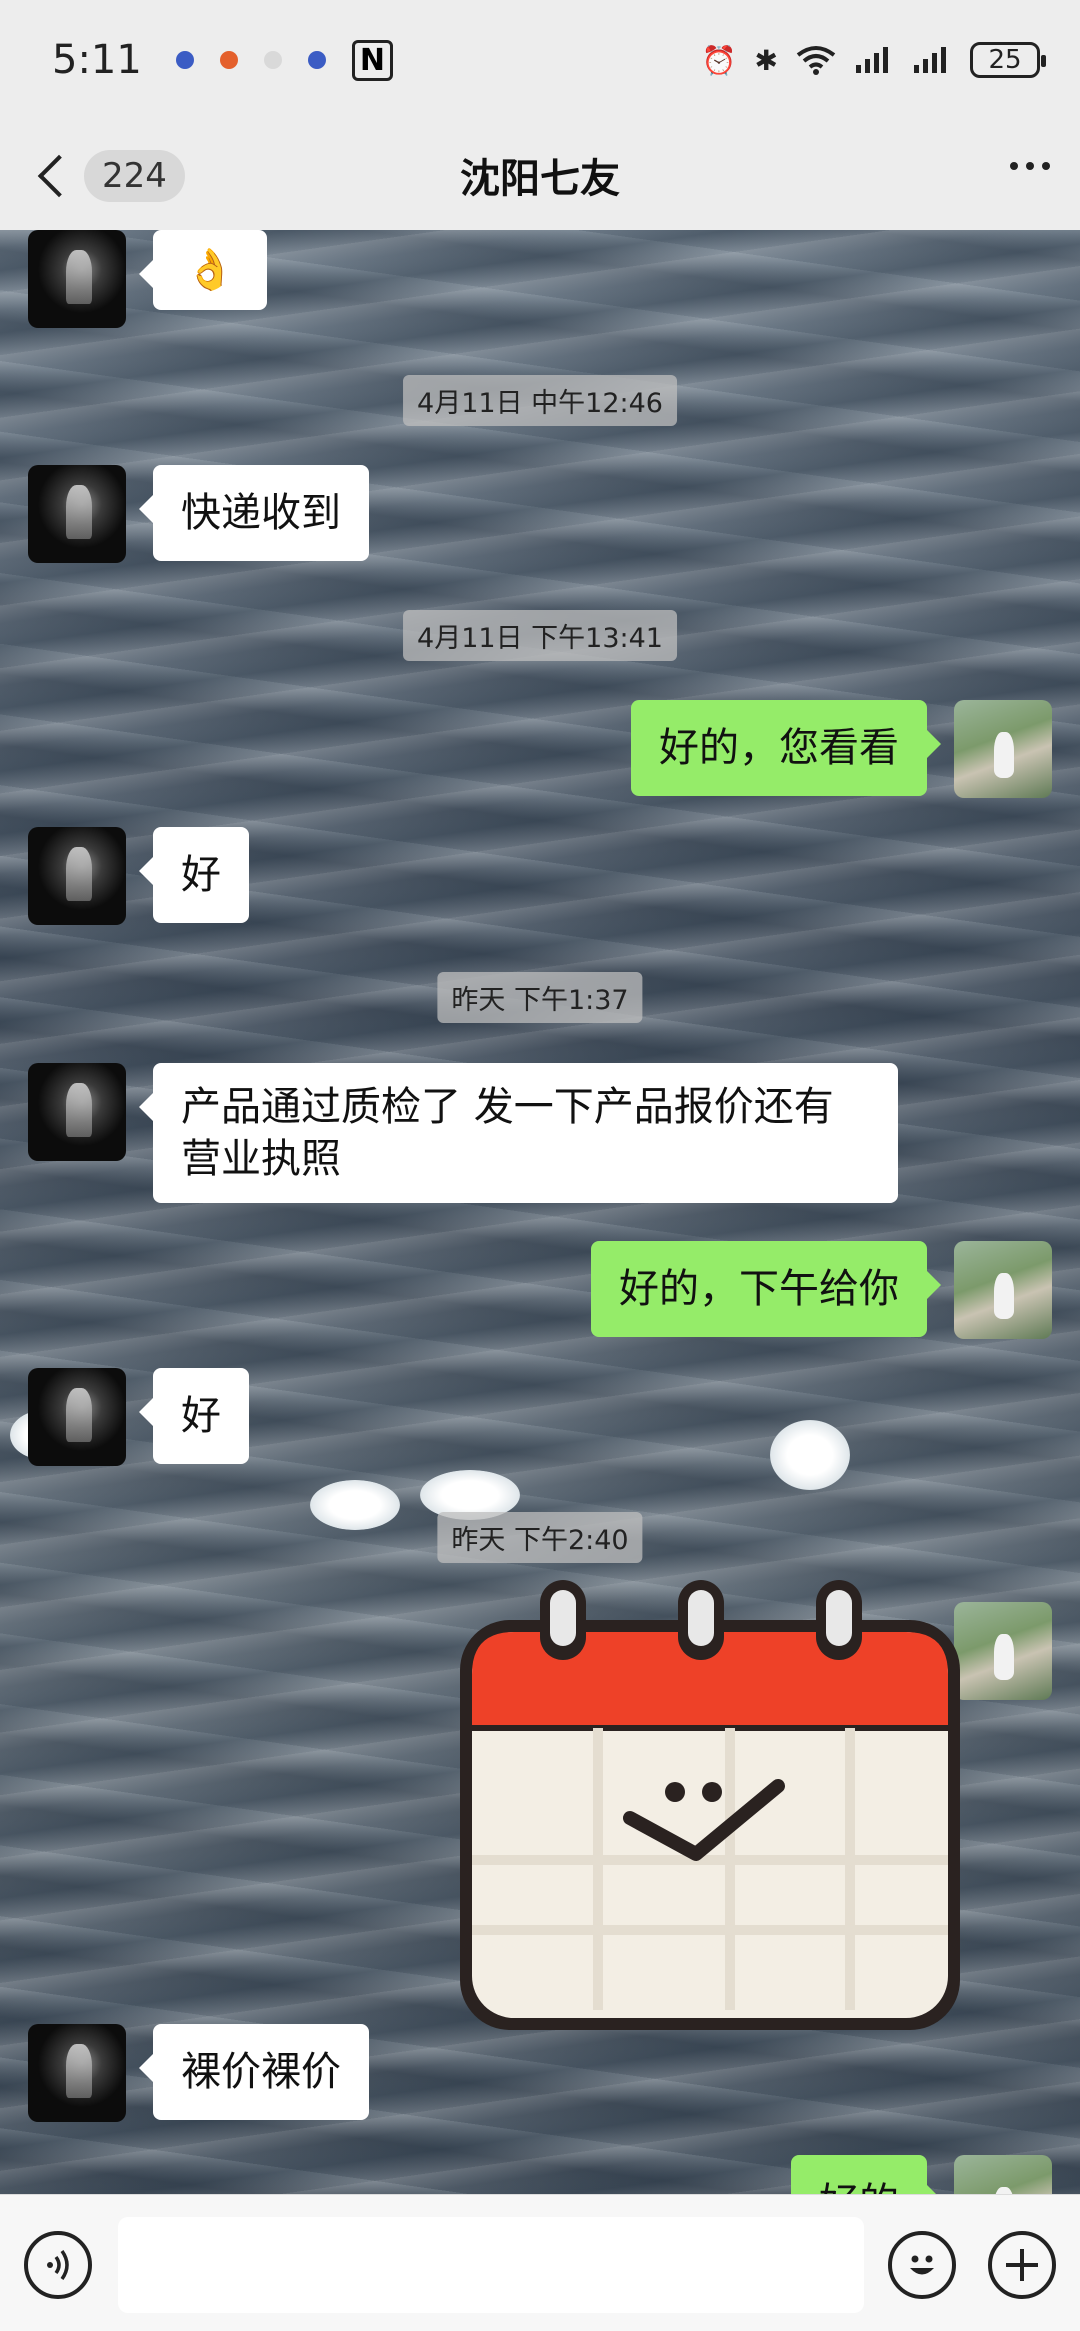 This screenshot has height=2331, width=1080. Describe the element at coordinates (491, 2265) in the screenshot. I see `message-text-input` at that location.